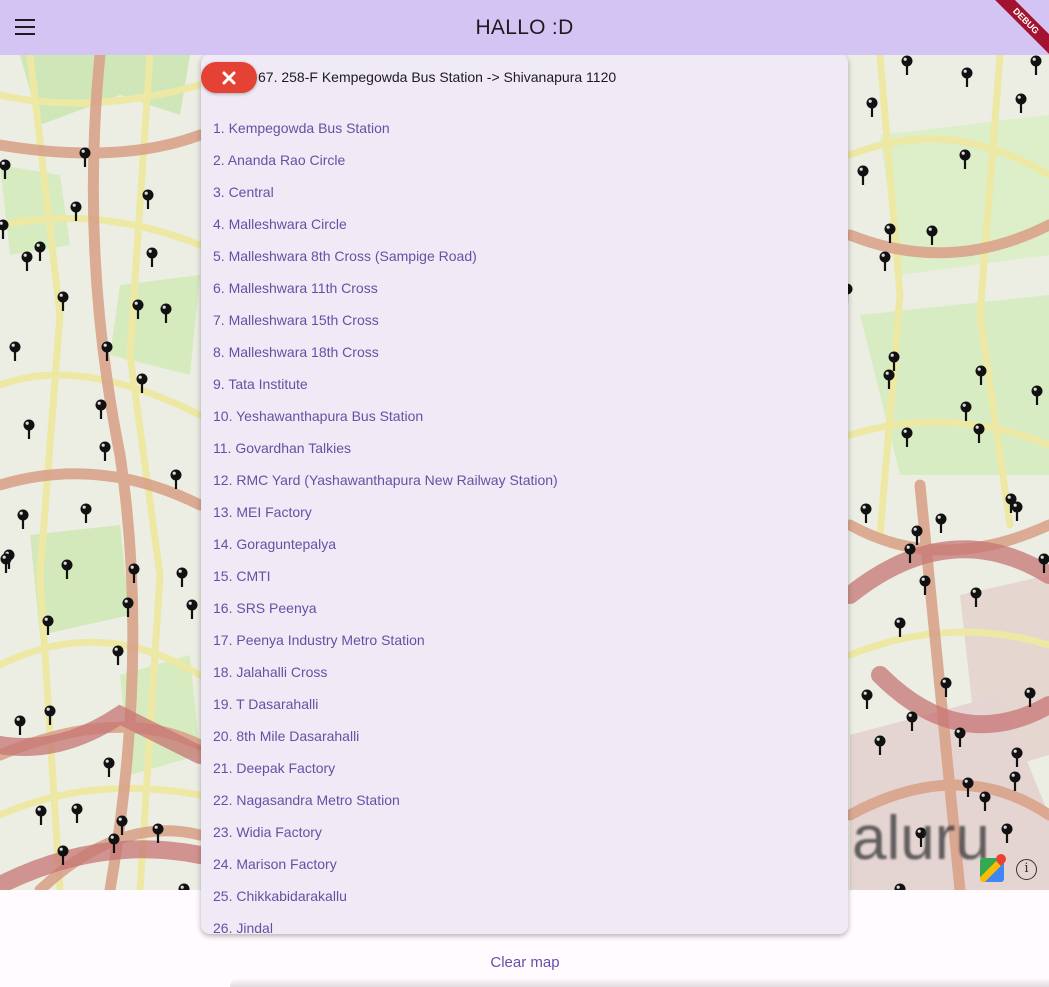 Image resolution: width=1049 pixels, height=987 pixels. Describe the element at coordinates (523, 864) in the screenshot. I see `stop-item: 24. Marison Factory` at that location.